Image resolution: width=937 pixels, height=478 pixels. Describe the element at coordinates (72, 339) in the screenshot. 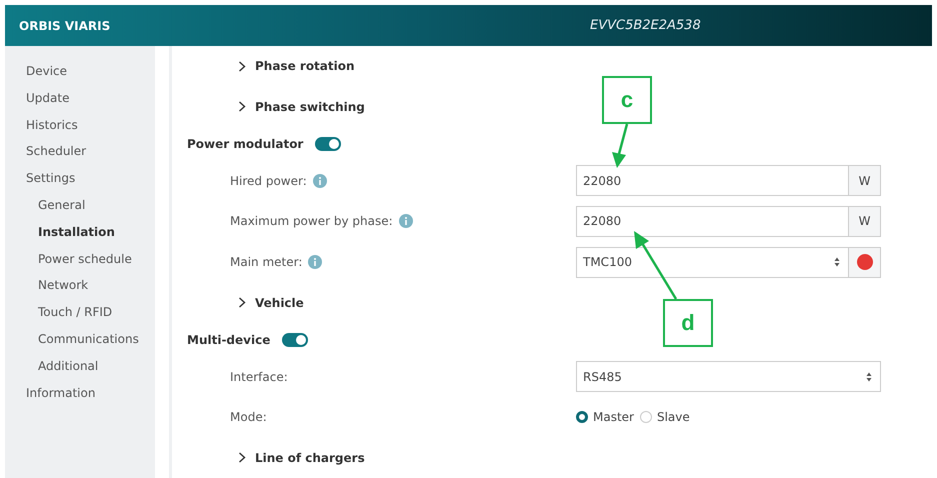

I see `sidebar-item: Communications` at that location.